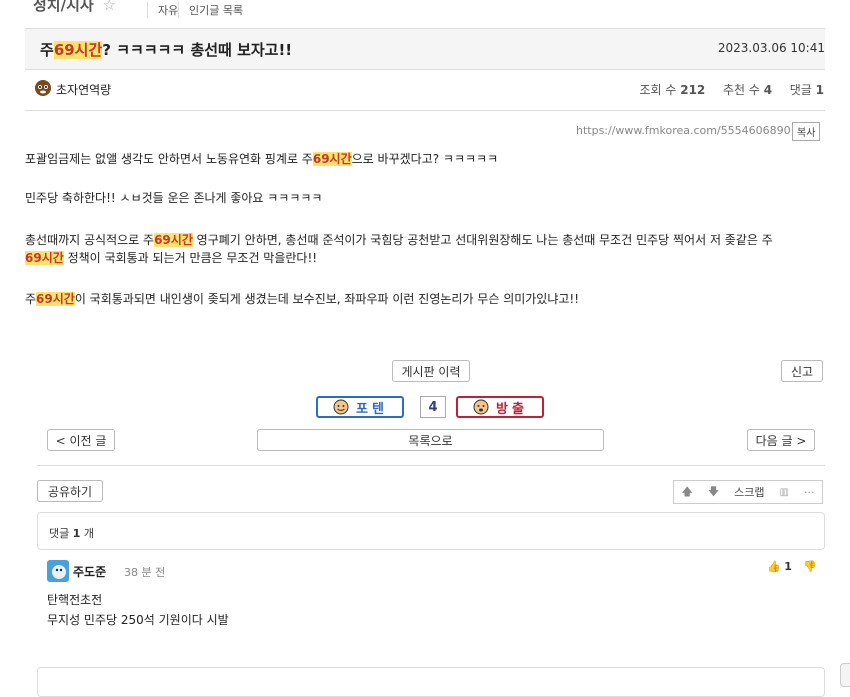 The height and width of the screenshot is (697, 850). What do you see at coordinates (174, 198) in the screenshot?
I see `body-line-2: 민주당 축하한다!! ㅅㅂ것들 운은 존나게 좋아요 ㅋㅋㅋㅋㅋ` at bounding box center [174, 198].